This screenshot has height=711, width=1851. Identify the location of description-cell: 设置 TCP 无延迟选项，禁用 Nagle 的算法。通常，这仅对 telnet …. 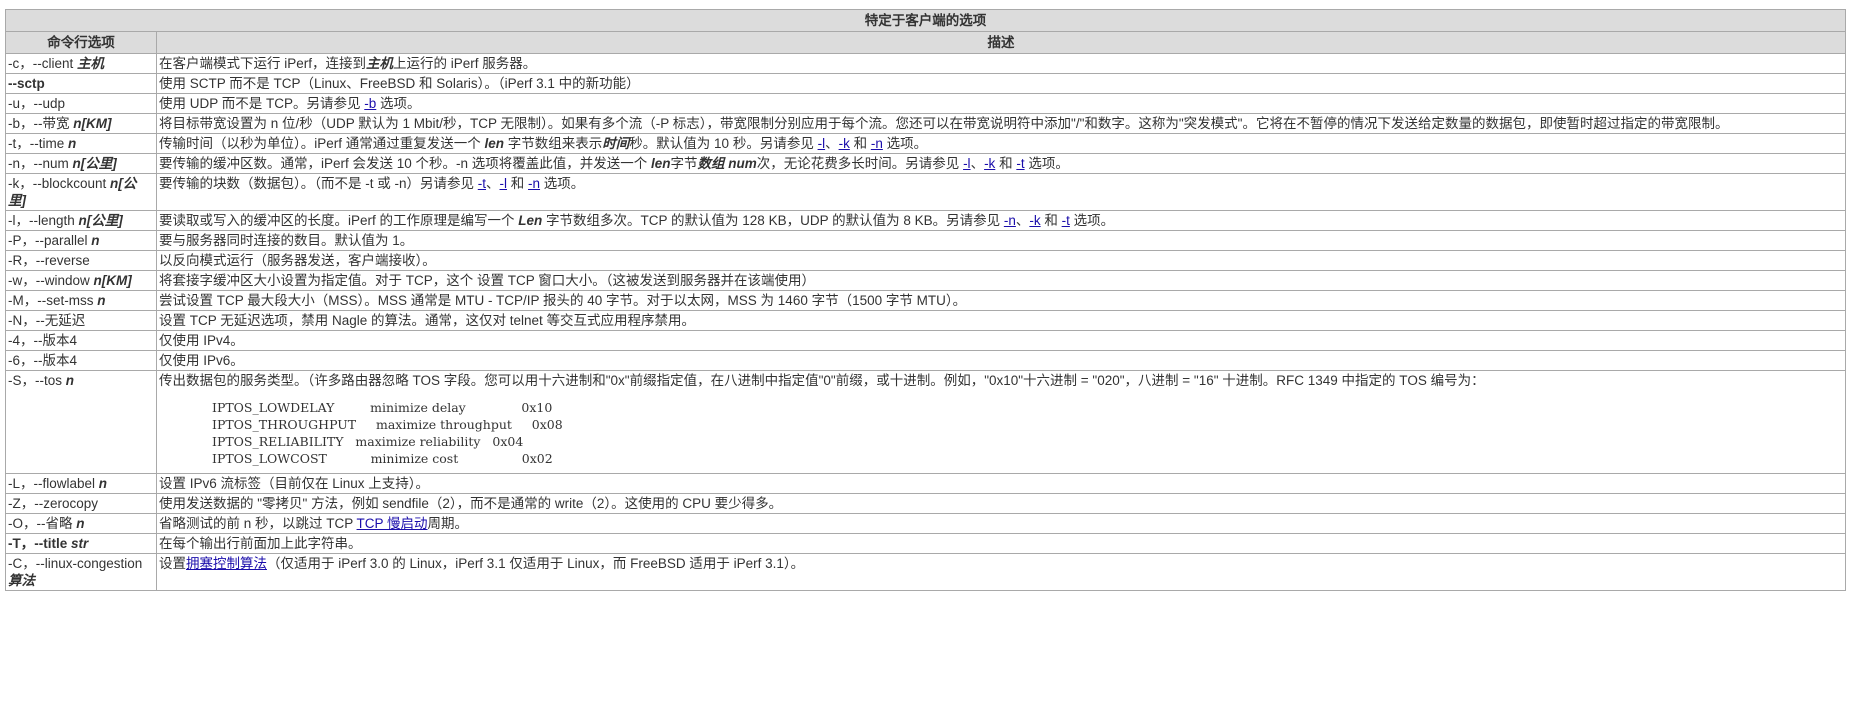
(1001, 320).